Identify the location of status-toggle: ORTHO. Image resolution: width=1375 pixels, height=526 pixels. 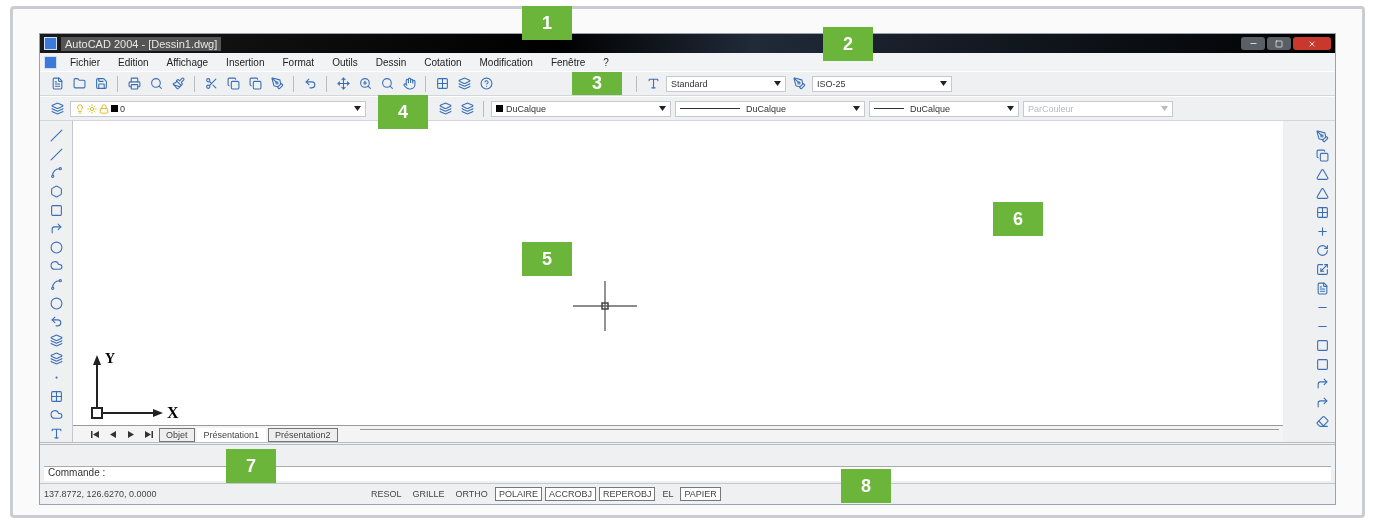
(471, 494).